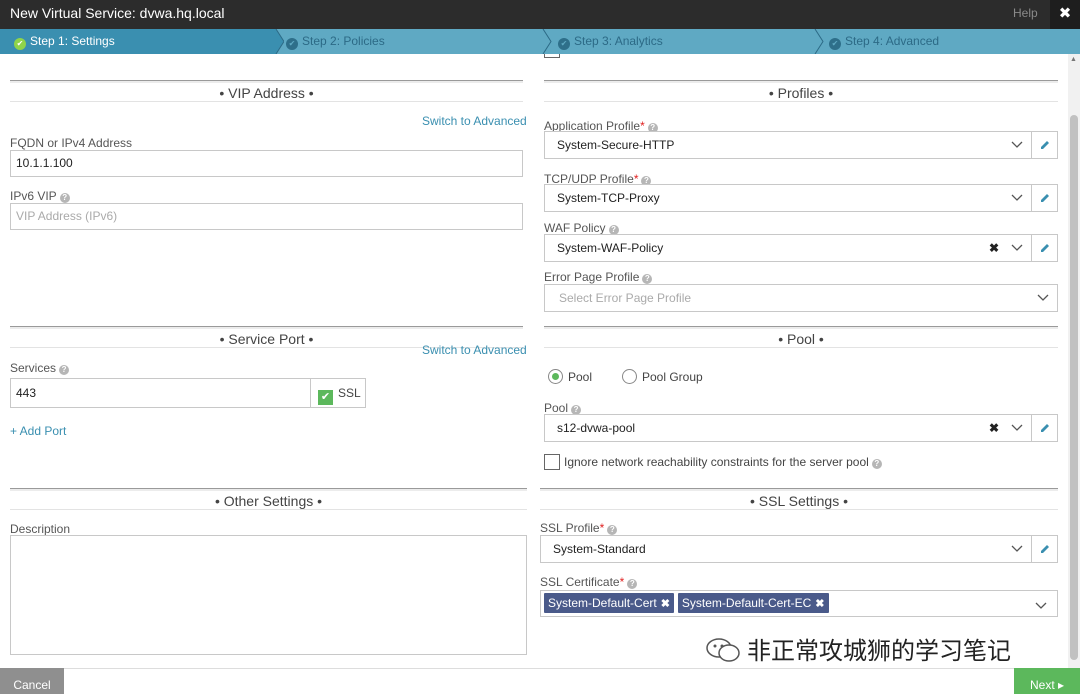 This screenshot has height=694, width=1080. What do you see at coordinates (788, 198) in the screenshot?
I see `tcp-profile-select: System-TCP-Proxy` at bounding box center [788, 198].